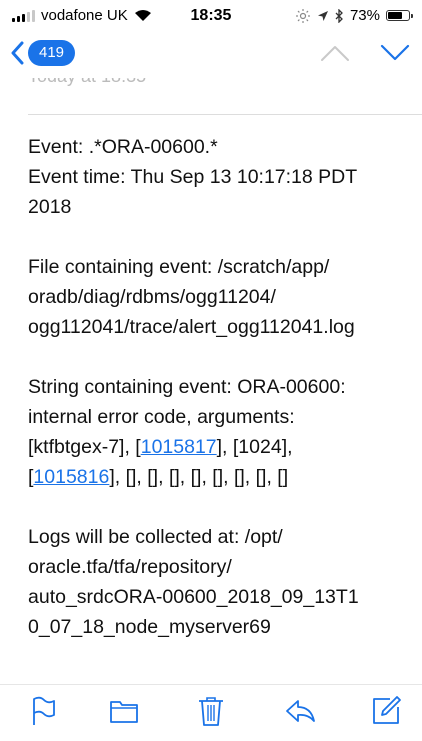 Image resolution: width=422 pixels, height=741 pixels. I want to click on battery-icon, so click(399, 15).